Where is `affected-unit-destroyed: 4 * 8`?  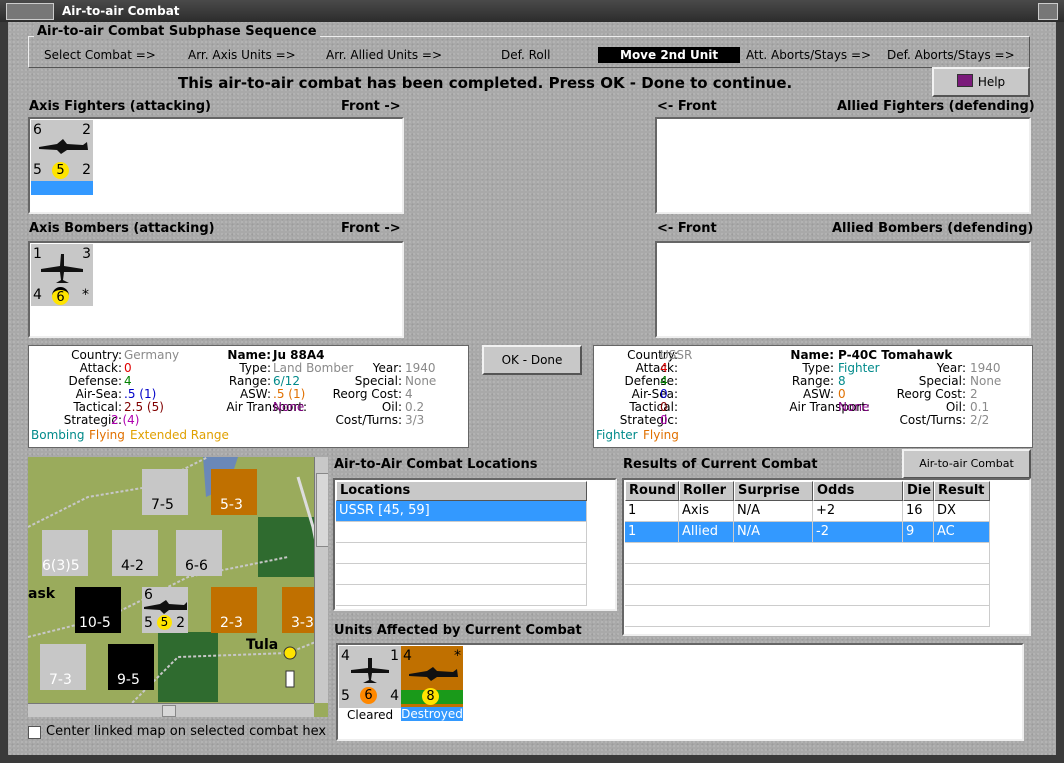
affected-unit-destroyed: 4 * 8 is located at coordinates (432, 677).